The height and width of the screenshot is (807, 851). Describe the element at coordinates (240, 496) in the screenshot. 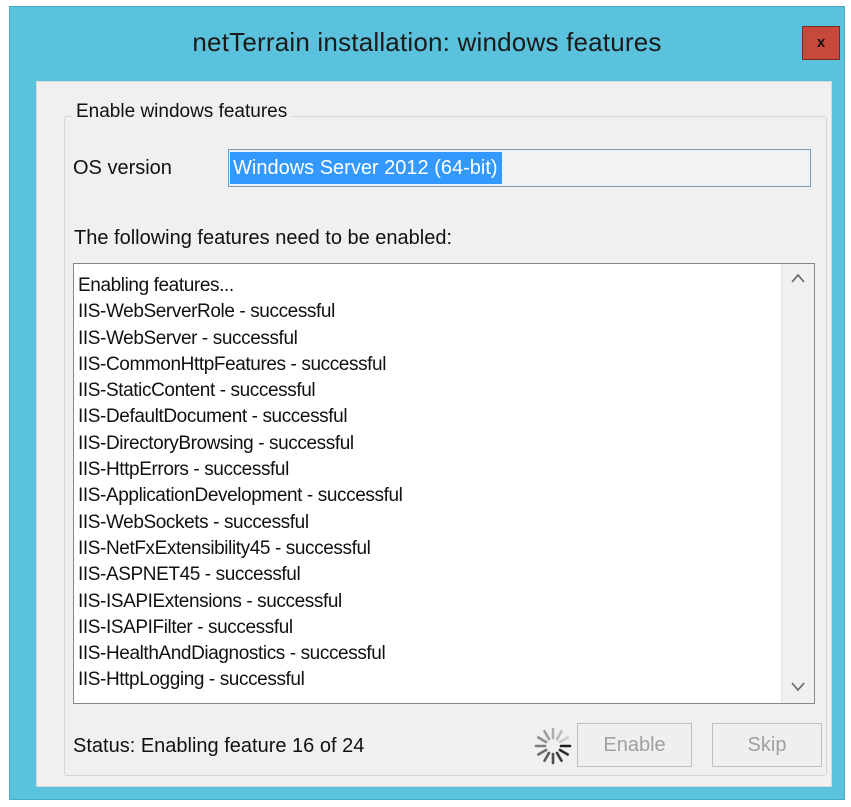

I see `log-line: IIS-ApplicationDevelopment - successful` at that location.